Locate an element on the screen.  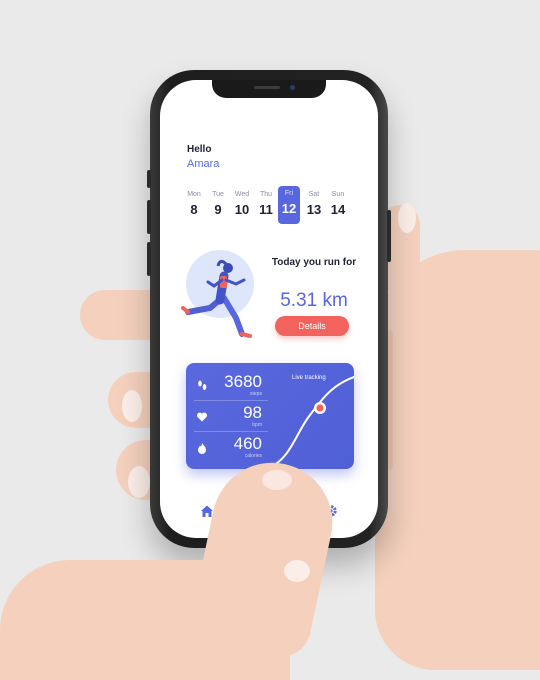
phone-notch is located at coordinates (269, 89).